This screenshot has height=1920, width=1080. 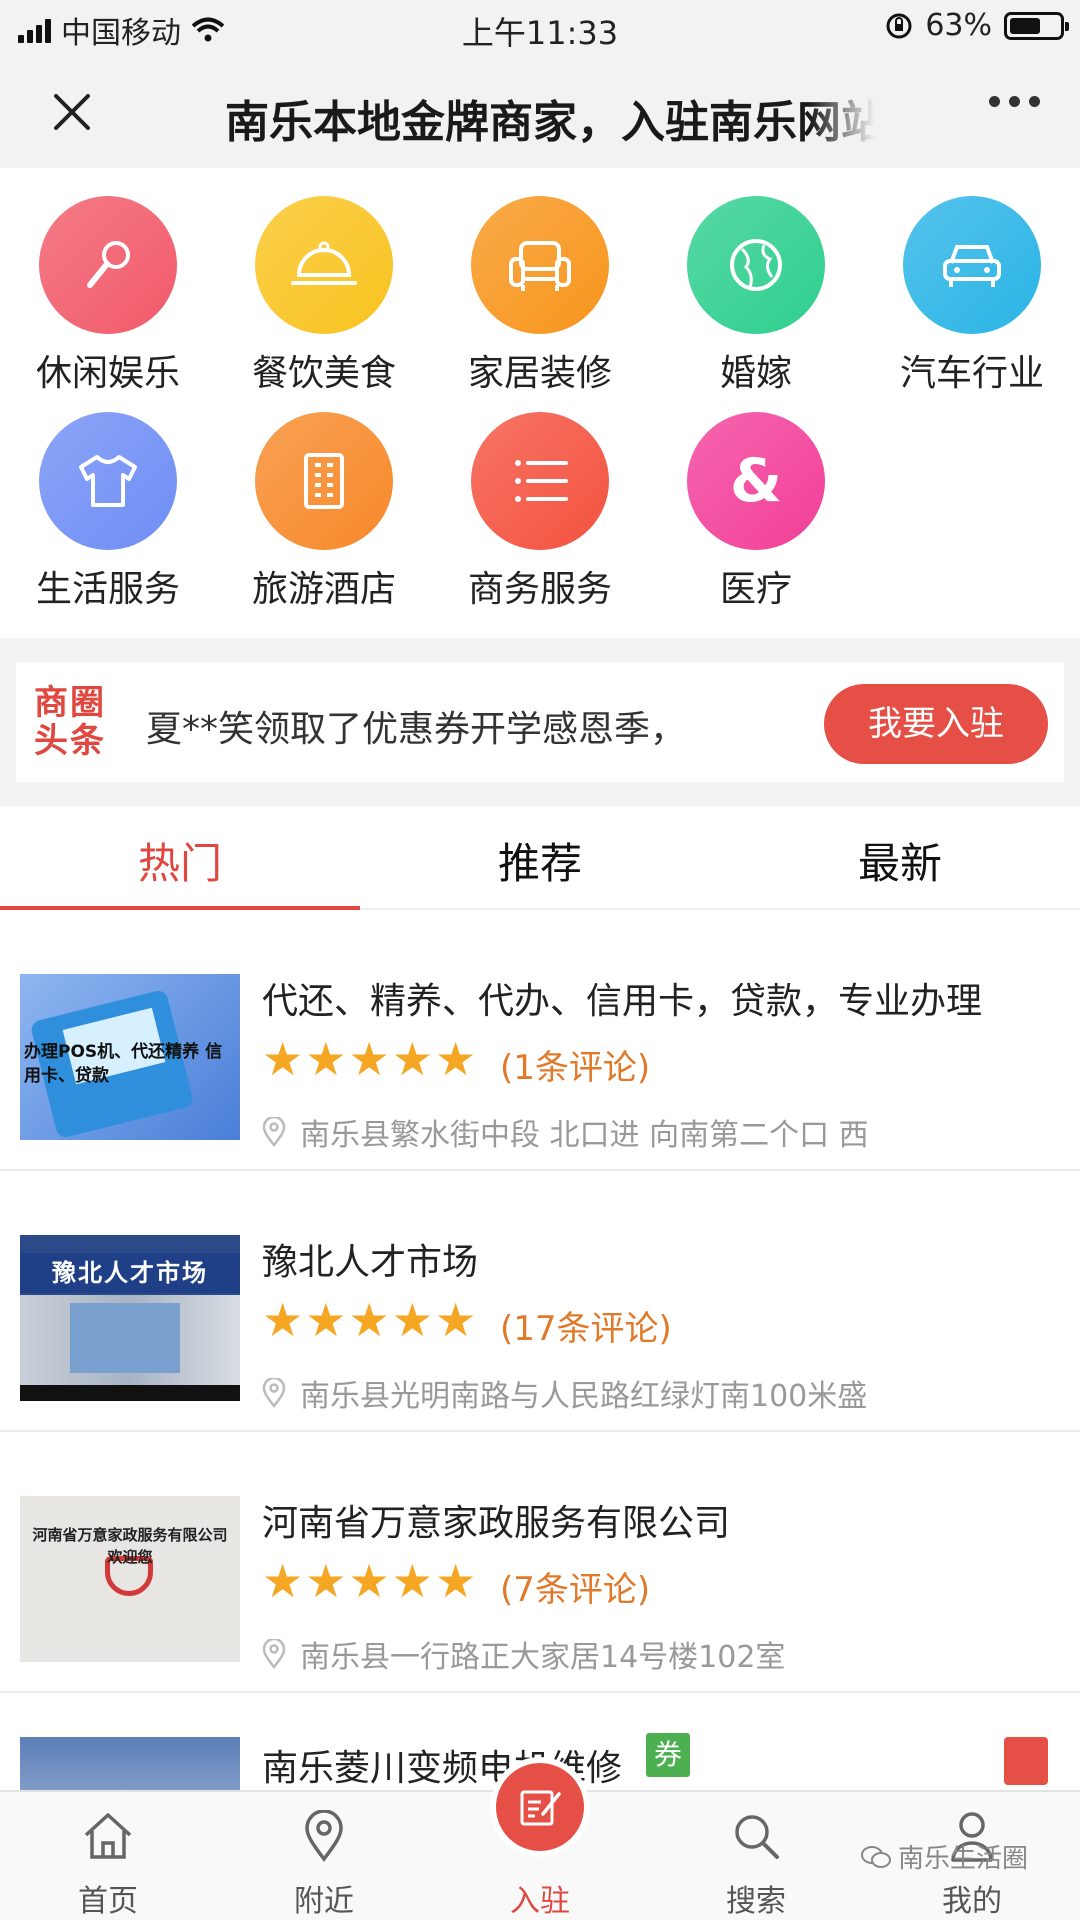 I want to click on tab-latest: 最新, so click(x=900, y=860).